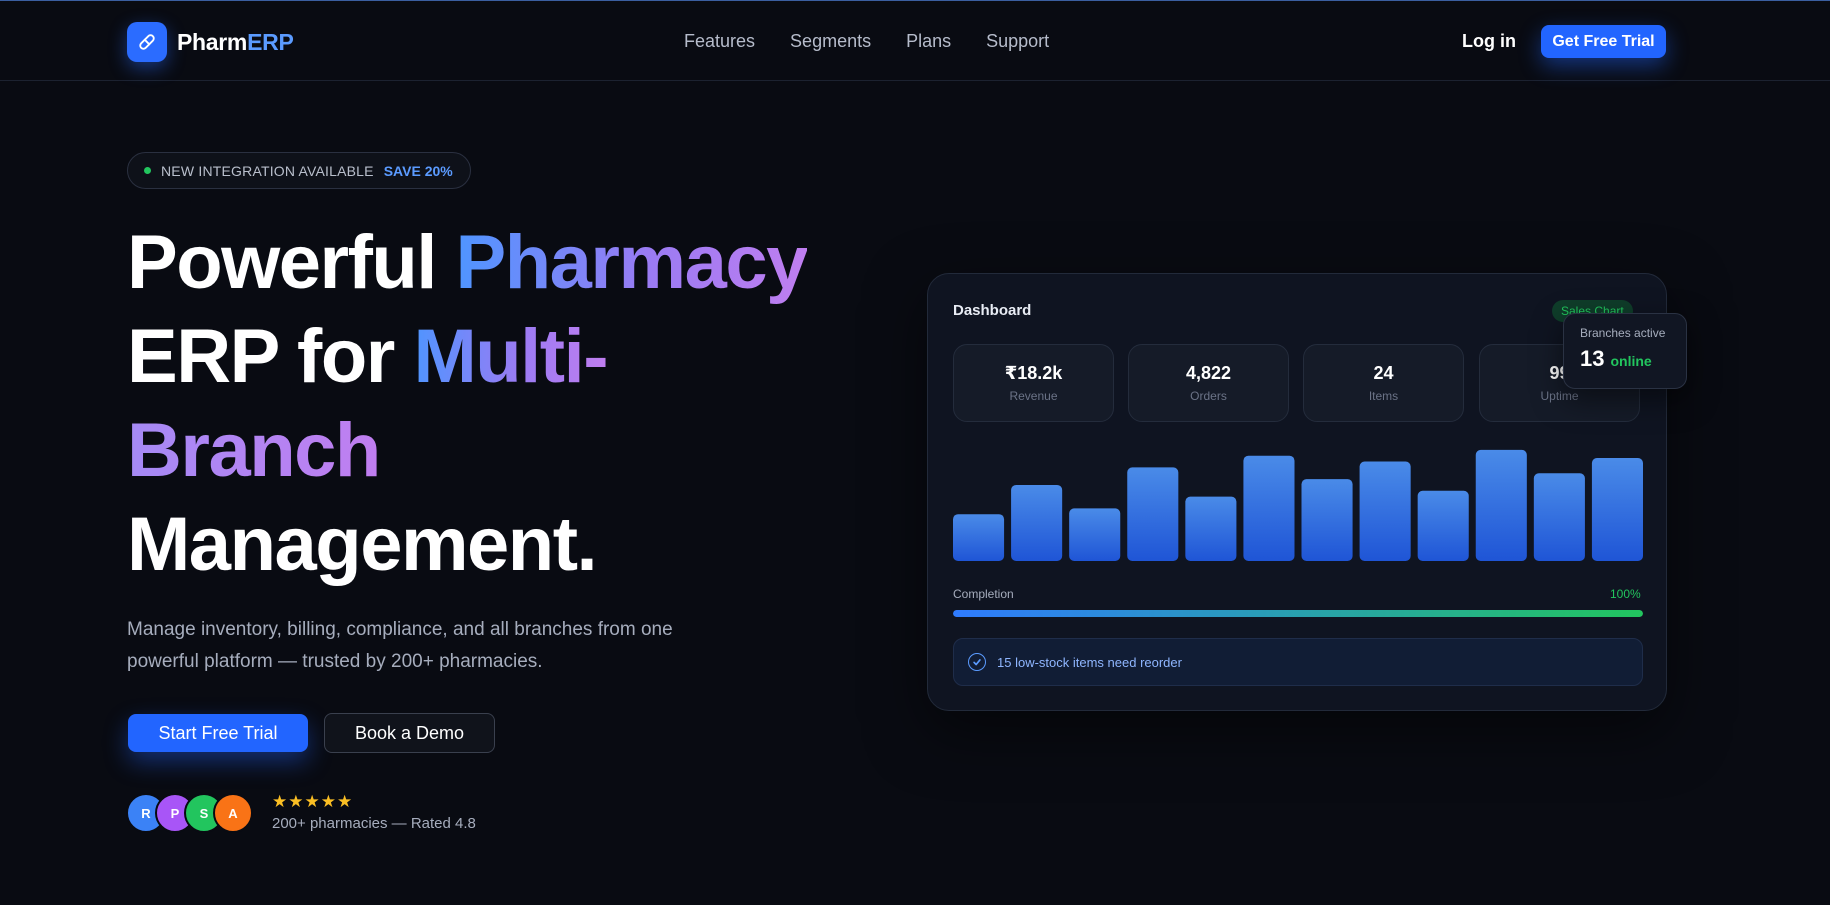  I want to click on headline-highlight: Branch, so click(254, 450).